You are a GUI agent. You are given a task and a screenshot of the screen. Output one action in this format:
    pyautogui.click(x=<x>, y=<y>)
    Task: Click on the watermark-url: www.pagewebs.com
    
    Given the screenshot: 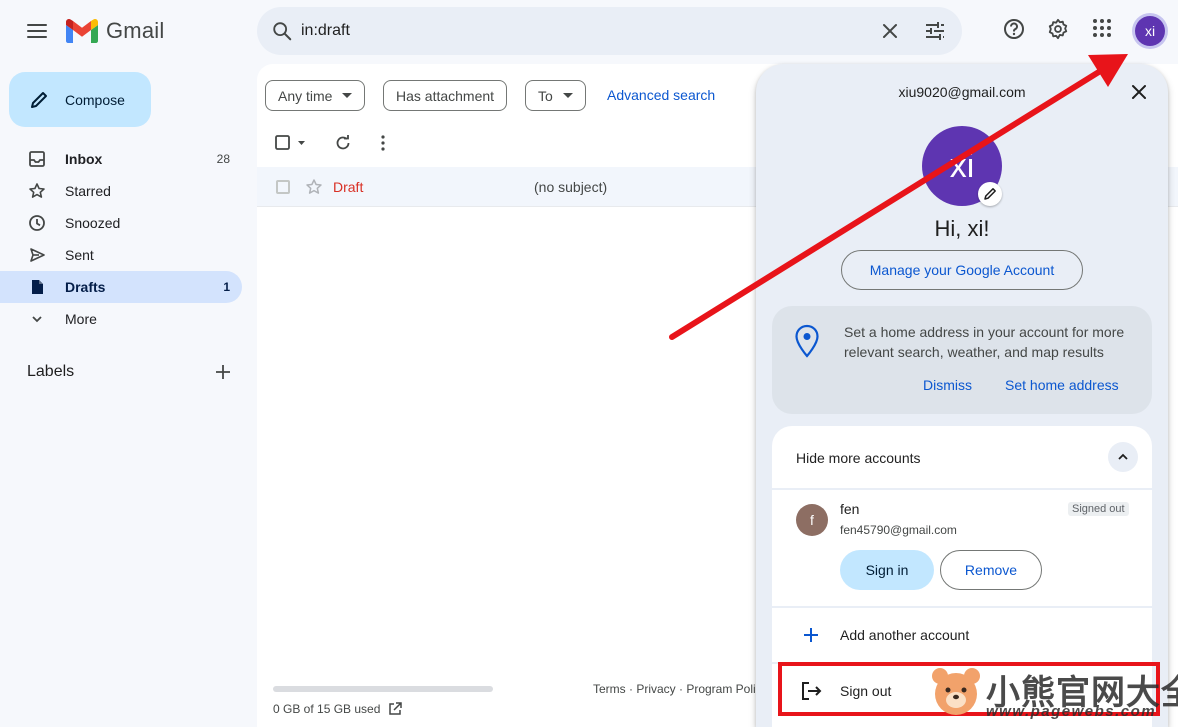 What is the action you would take?
    pyautogui.click(x=1071, y=711)
    